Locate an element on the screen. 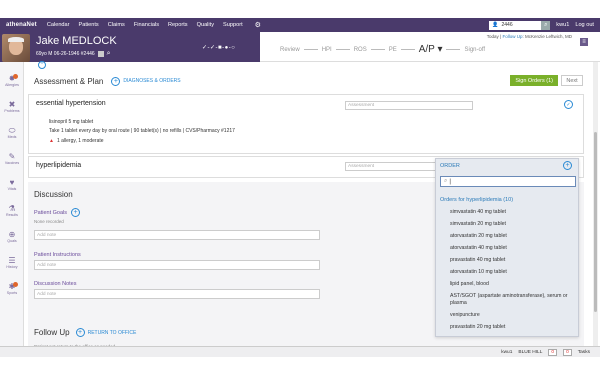 The height and width of the screenshot is (375, 600). nav-financials: Financials is located at coordinates (146, 25).